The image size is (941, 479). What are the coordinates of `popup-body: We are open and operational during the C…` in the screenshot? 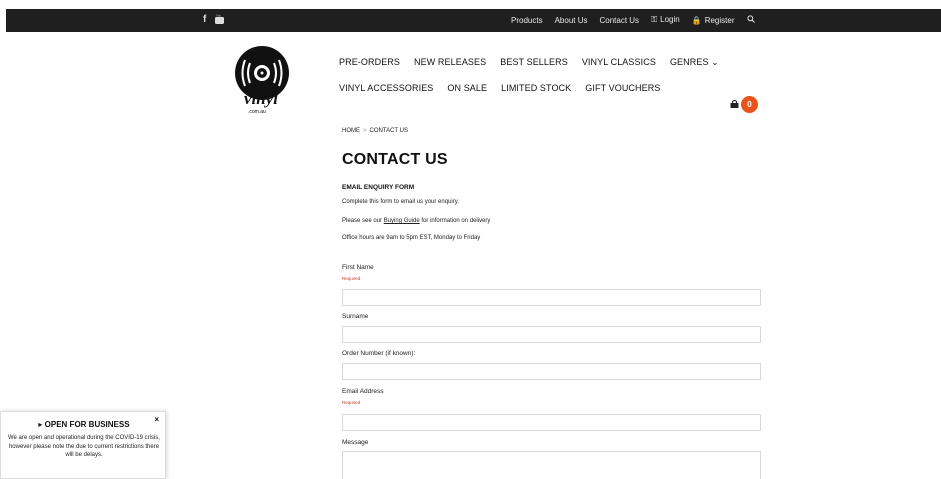 It's located at (84, 446).